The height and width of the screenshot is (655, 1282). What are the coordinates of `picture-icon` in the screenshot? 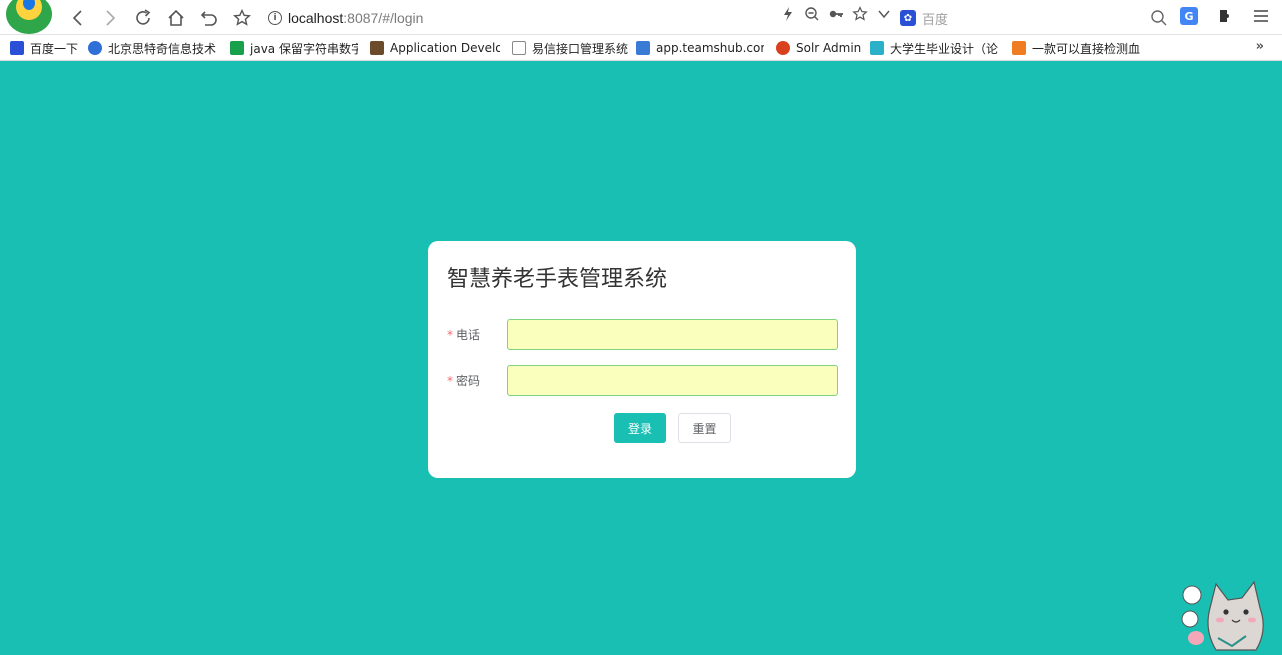 It's located at (643, 48).